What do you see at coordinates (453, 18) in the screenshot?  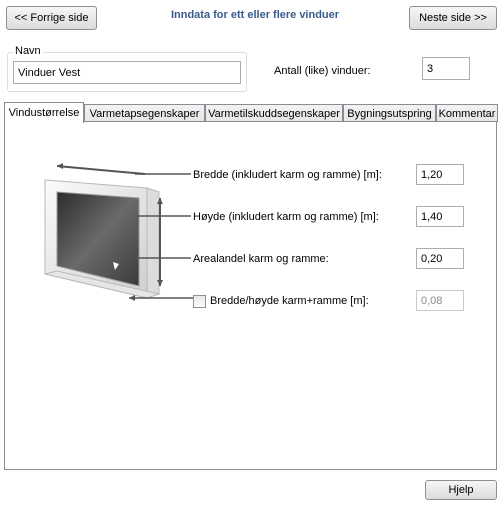 I see `next-page-button: Neste side >>` at bounding box center [453, 18].